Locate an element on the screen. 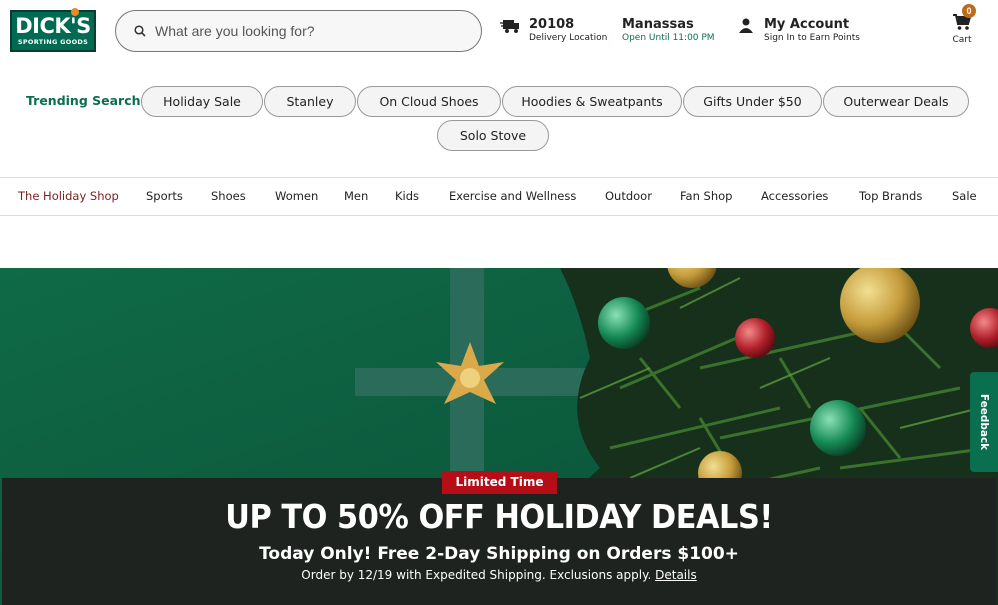 This screenshot has width=998, height=605. nav-item-men: Men is located at coordinates (356, 196).